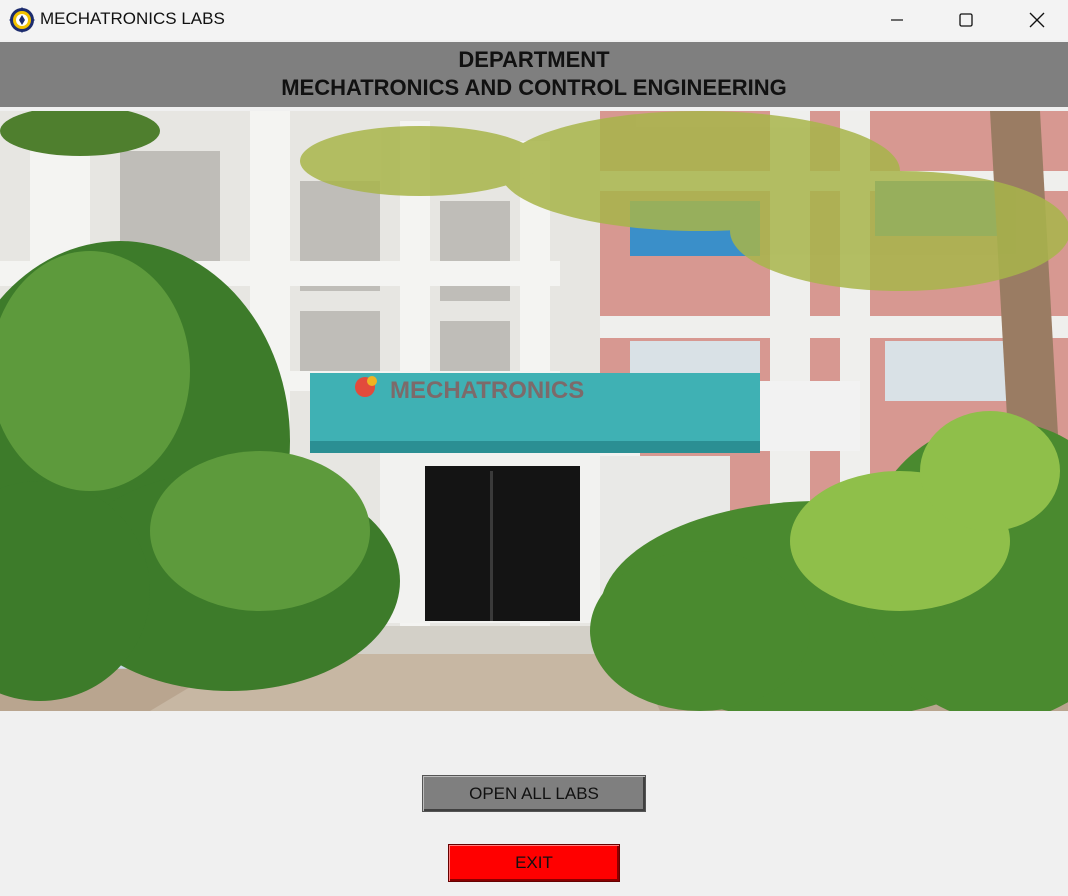 Image resolution: width=1068 pixels, height=896 pixels. I want to click on header-line-1: DEPARTMENT, so click(534, 59).